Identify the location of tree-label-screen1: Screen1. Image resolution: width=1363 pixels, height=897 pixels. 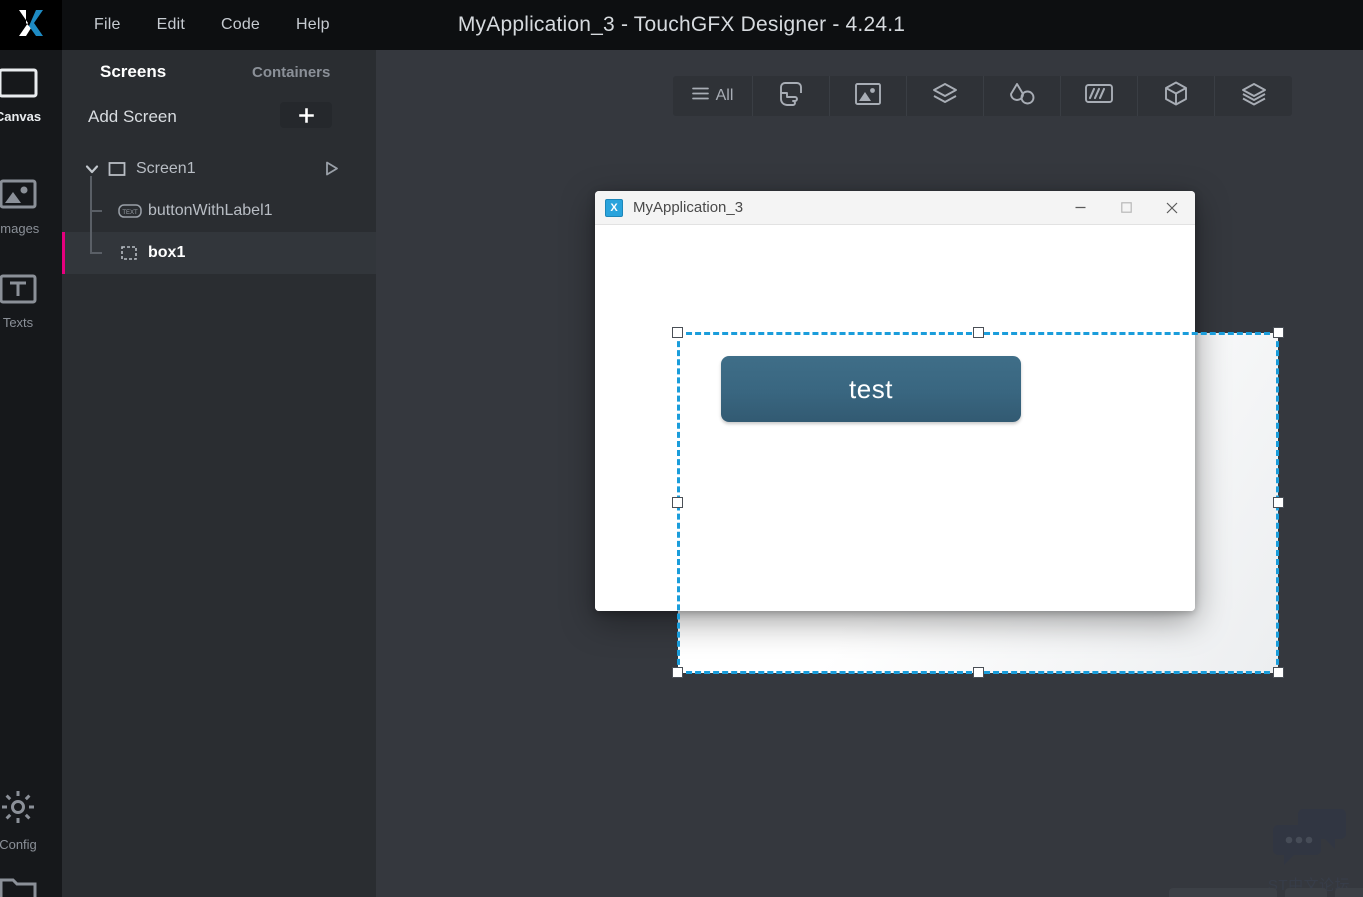
(166, 168).